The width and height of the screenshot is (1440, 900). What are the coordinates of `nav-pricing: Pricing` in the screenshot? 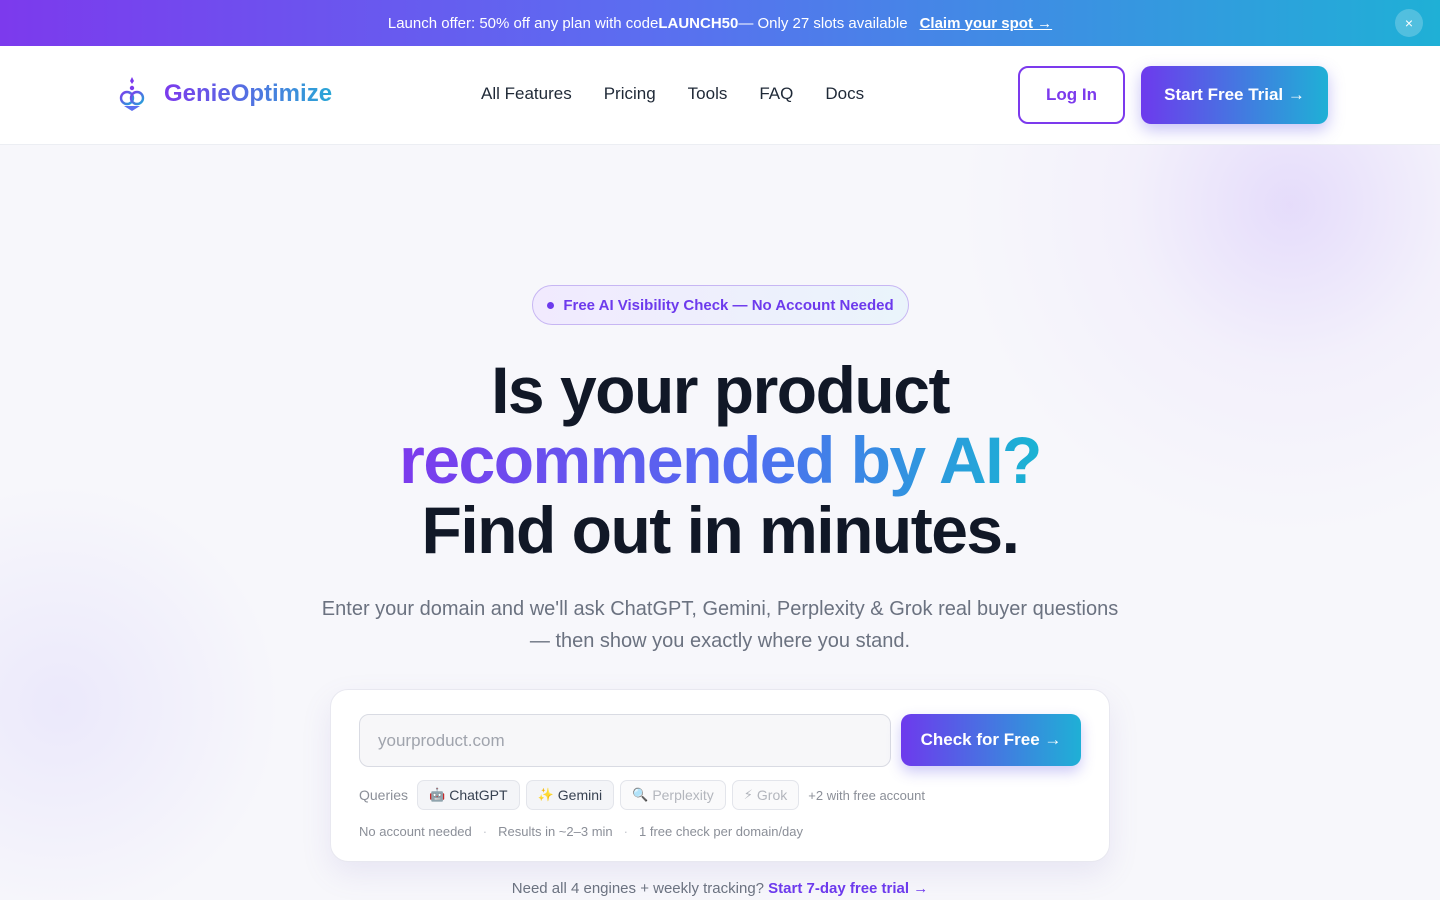 It's located at (630, 94).